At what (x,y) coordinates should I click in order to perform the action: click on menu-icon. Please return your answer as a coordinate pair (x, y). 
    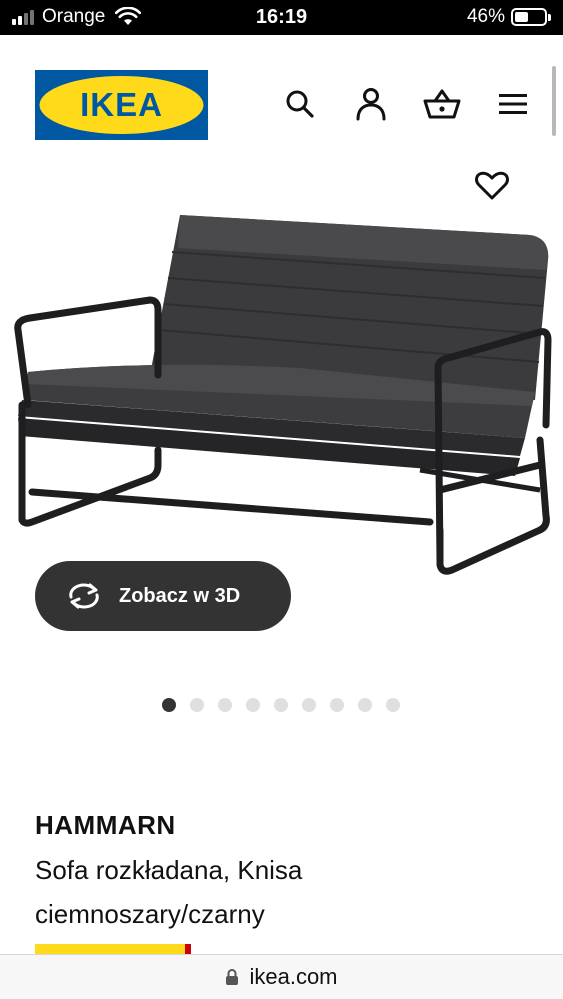
    Looking at the image, I should click on (513, 104).